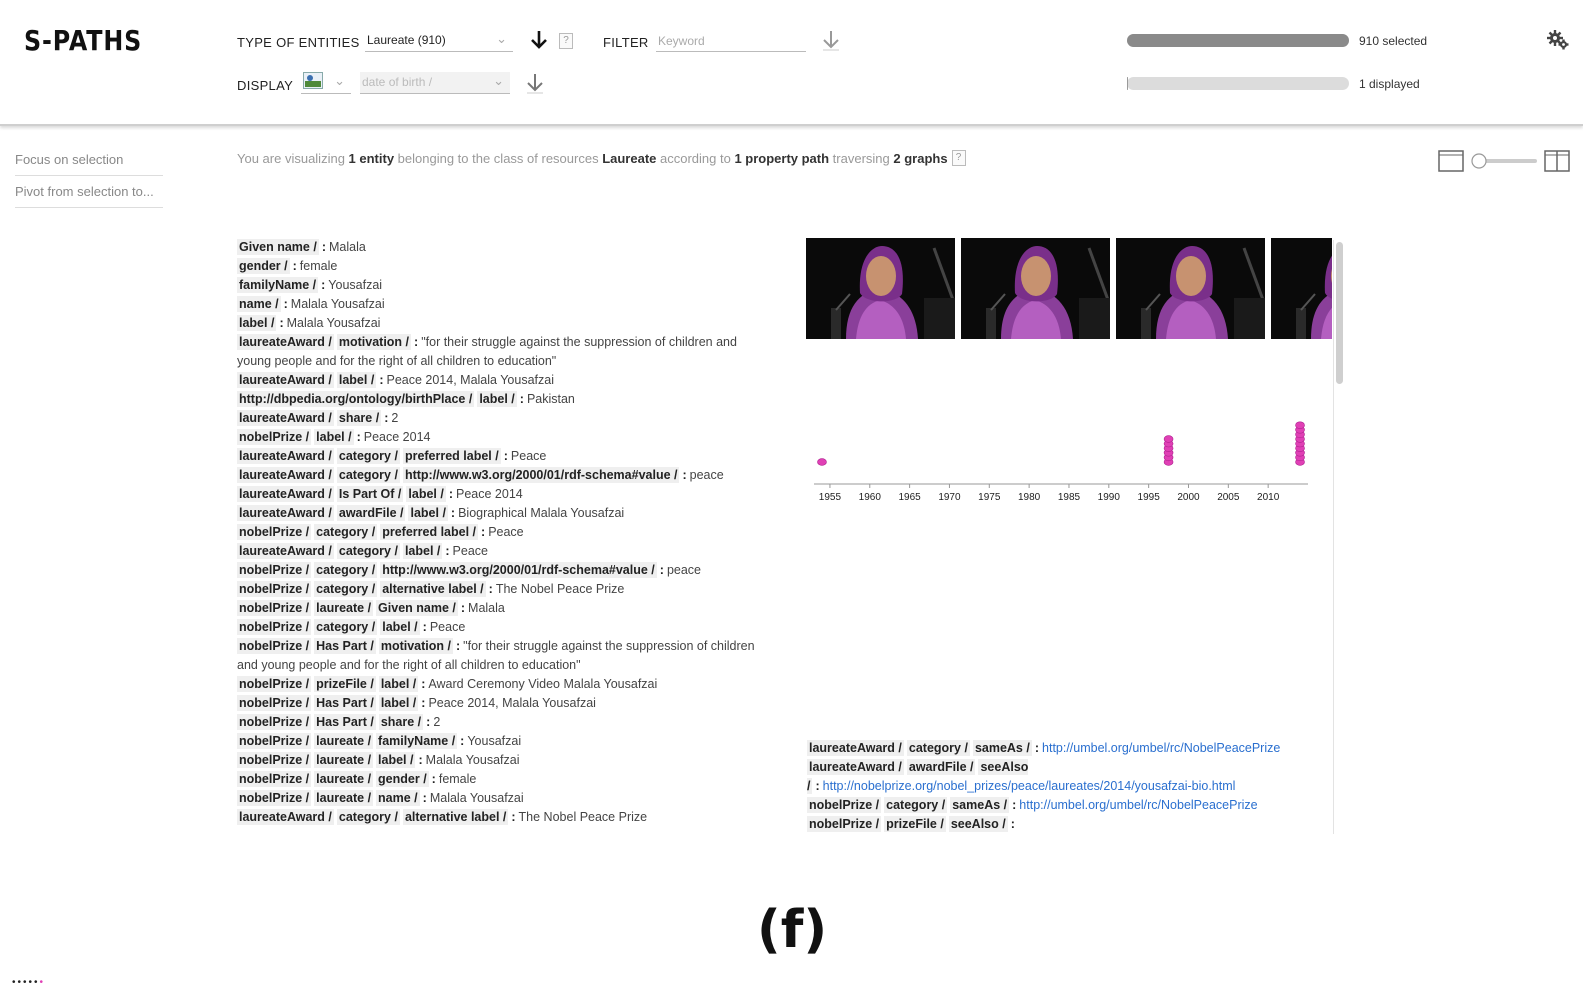 This screenshot has width=1583, height=1002. I want to click on display-property-select: date of birth / ⌄, so click(435, 83).